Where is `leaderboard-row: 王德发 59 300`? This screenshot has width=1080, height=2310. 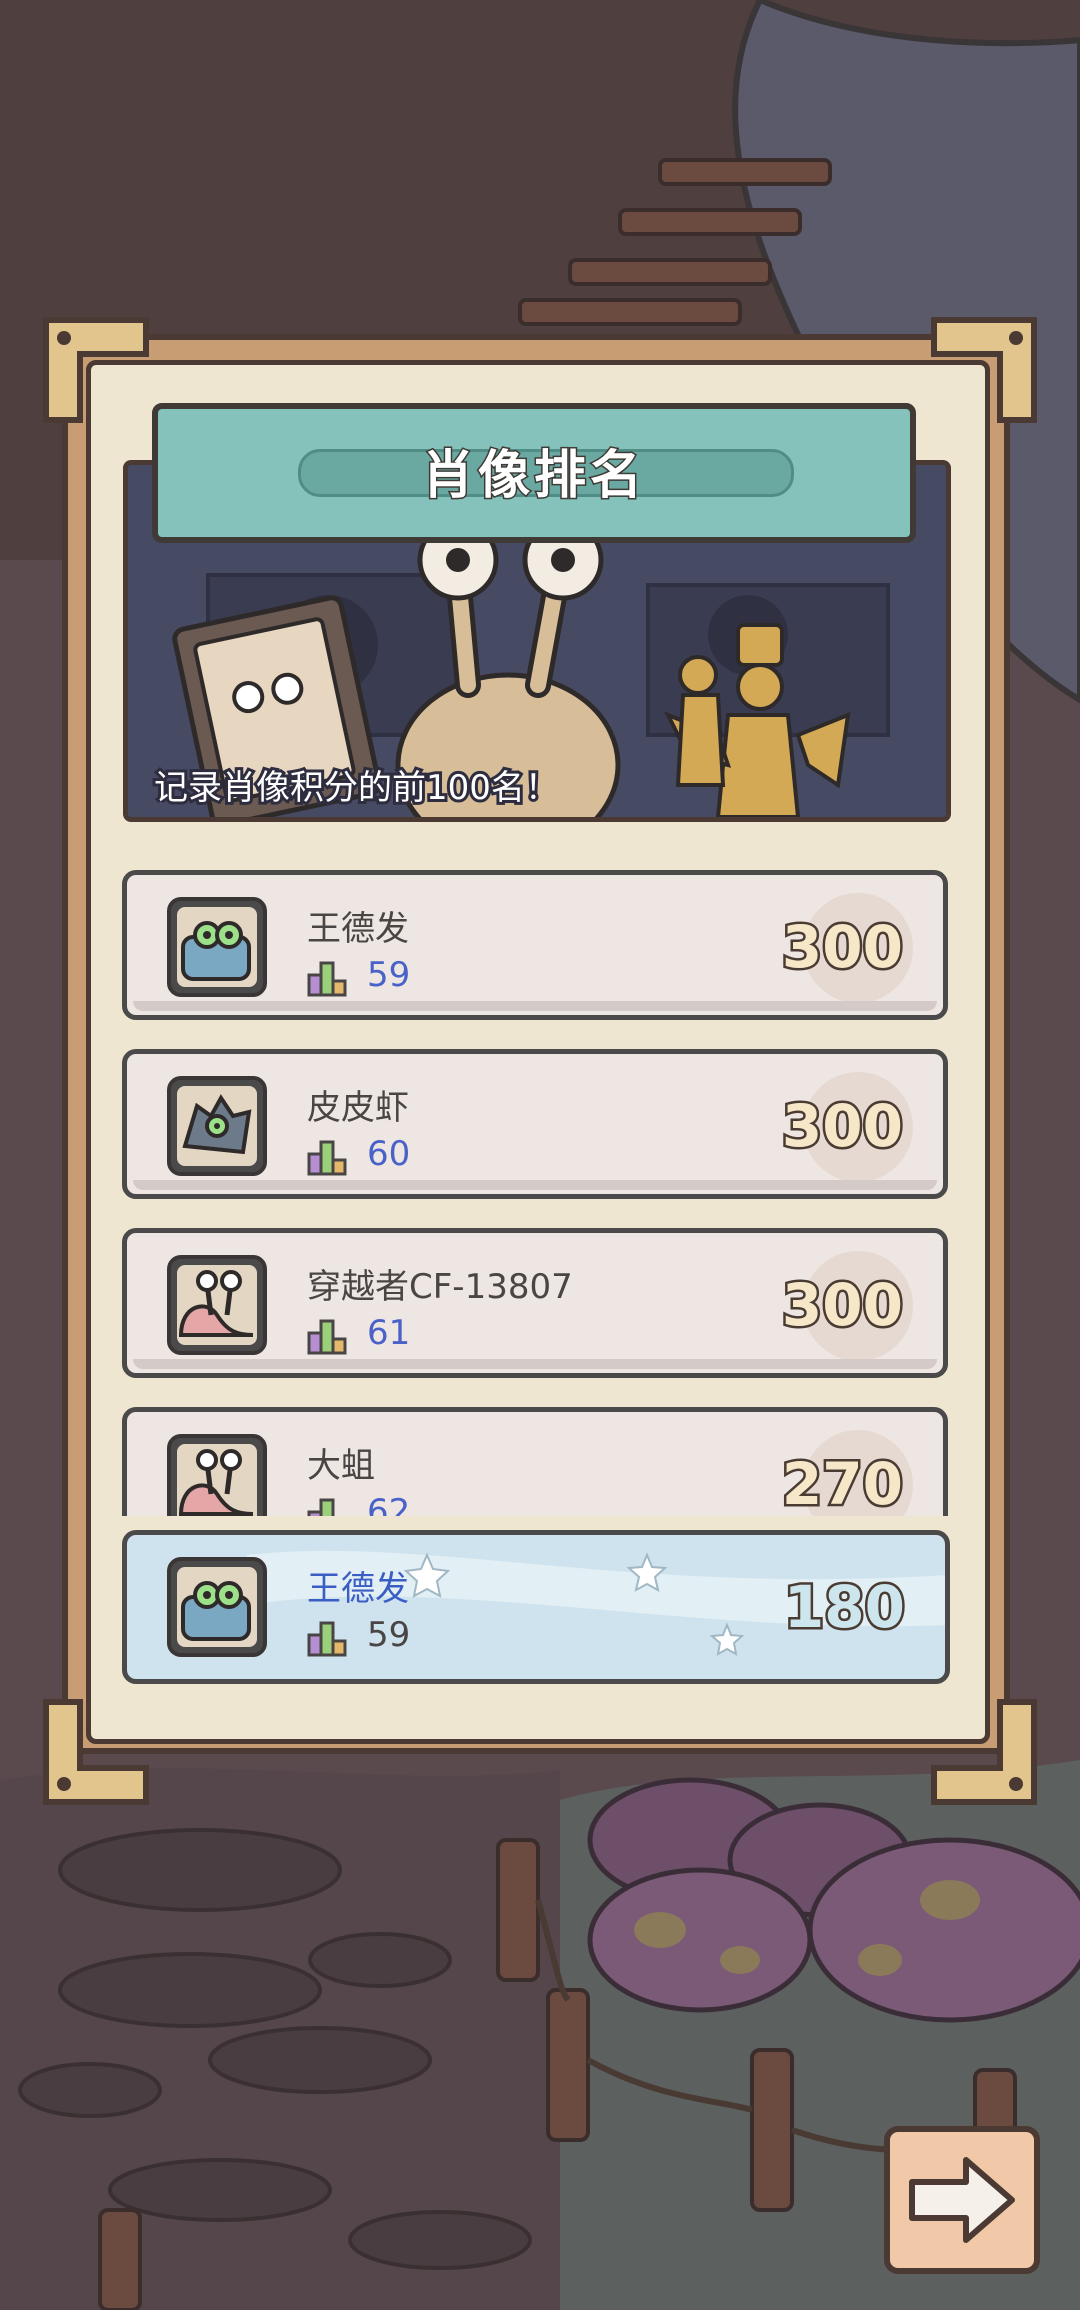
leaderboard-row: 王德发 59 300 is located at coordinates (535, 945).